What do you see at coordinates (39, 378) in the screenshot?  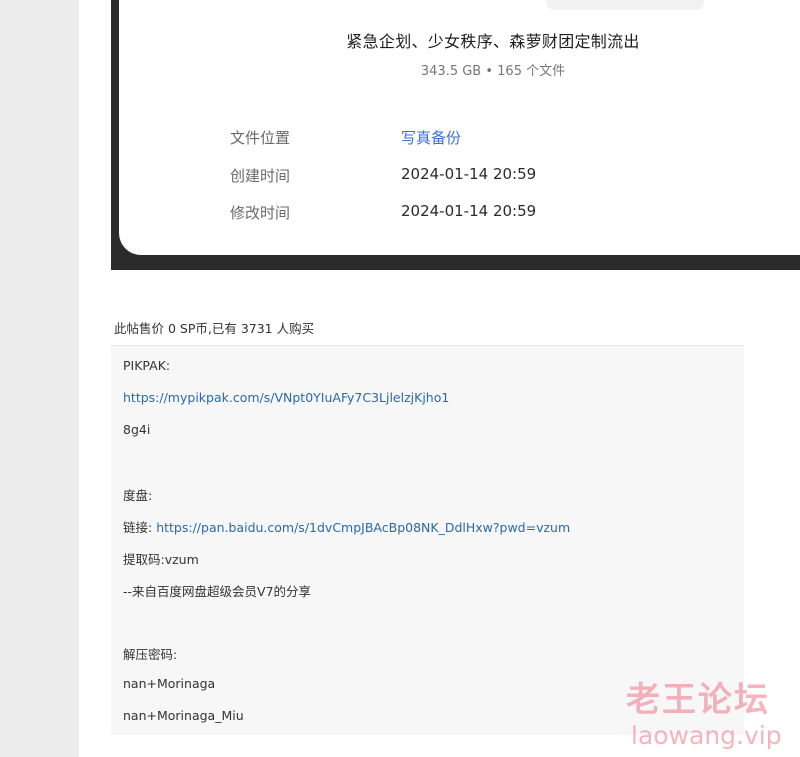 I see `left-gutter` at bounding box center [39, 378].